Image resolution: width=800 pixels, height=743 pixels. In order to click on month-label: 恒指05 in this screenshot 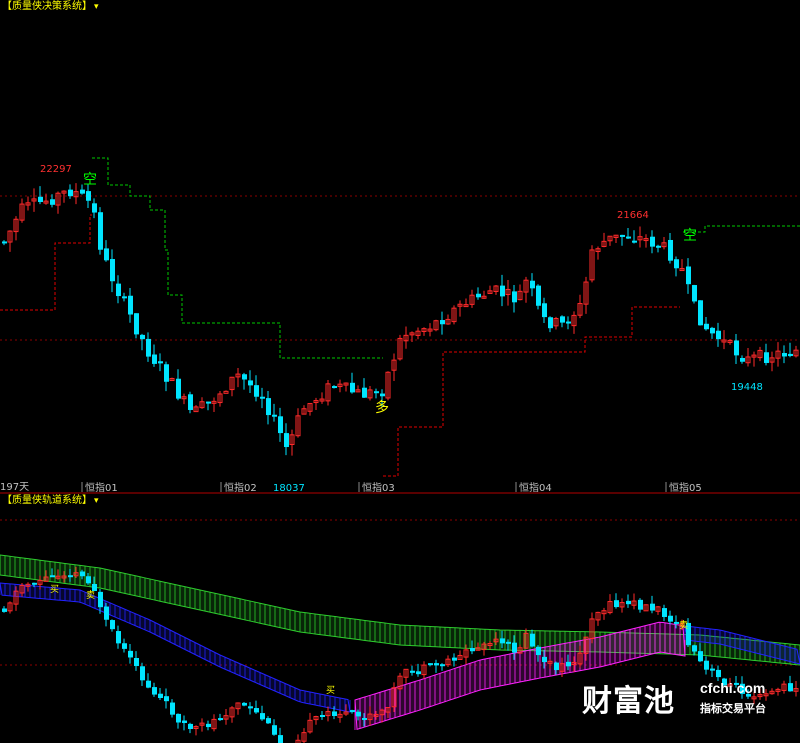, I will do `click(685, 487)`.